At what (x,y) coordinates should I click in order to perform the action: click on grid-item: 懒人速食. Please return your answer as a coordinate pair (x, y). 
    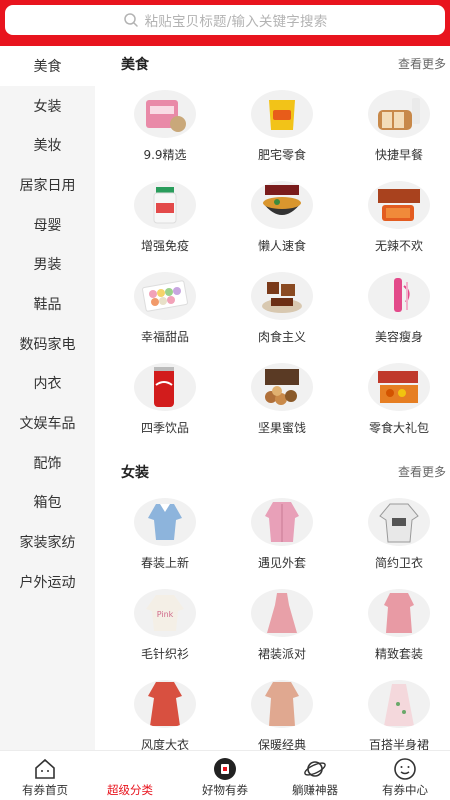
    Looking at the image, I should click on (270, 226).